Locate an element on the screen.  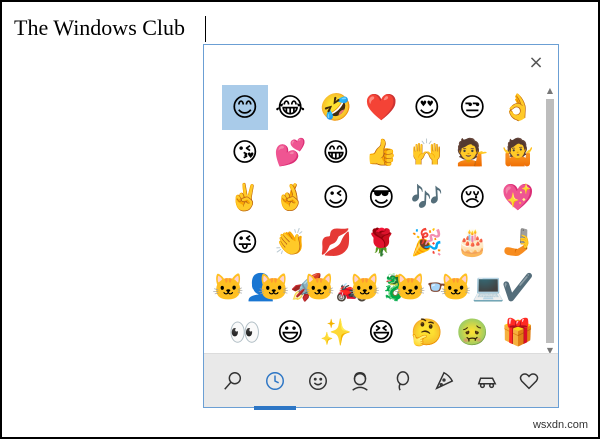
emoji-cell: 😘 is located at coordinates (245, 152).